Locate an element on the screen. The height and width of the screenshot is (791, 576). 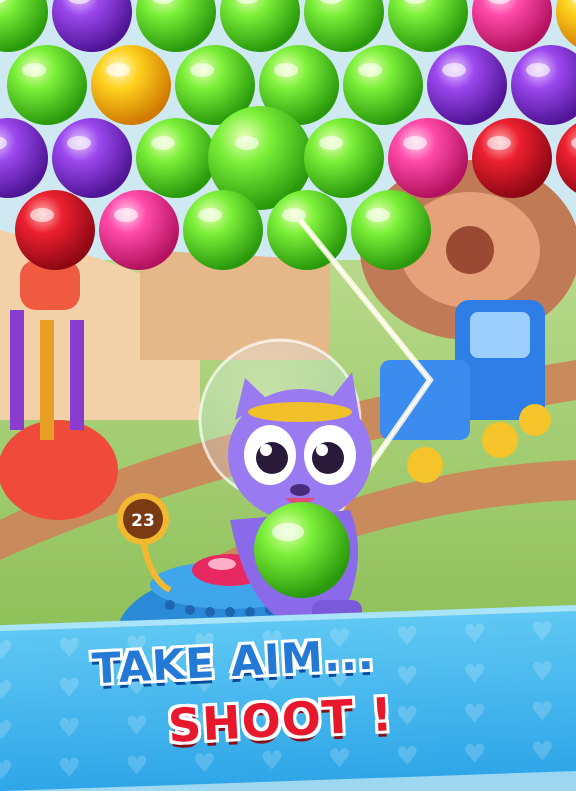
shots-remaining-count: 23 is located at coordinates (143, 521).